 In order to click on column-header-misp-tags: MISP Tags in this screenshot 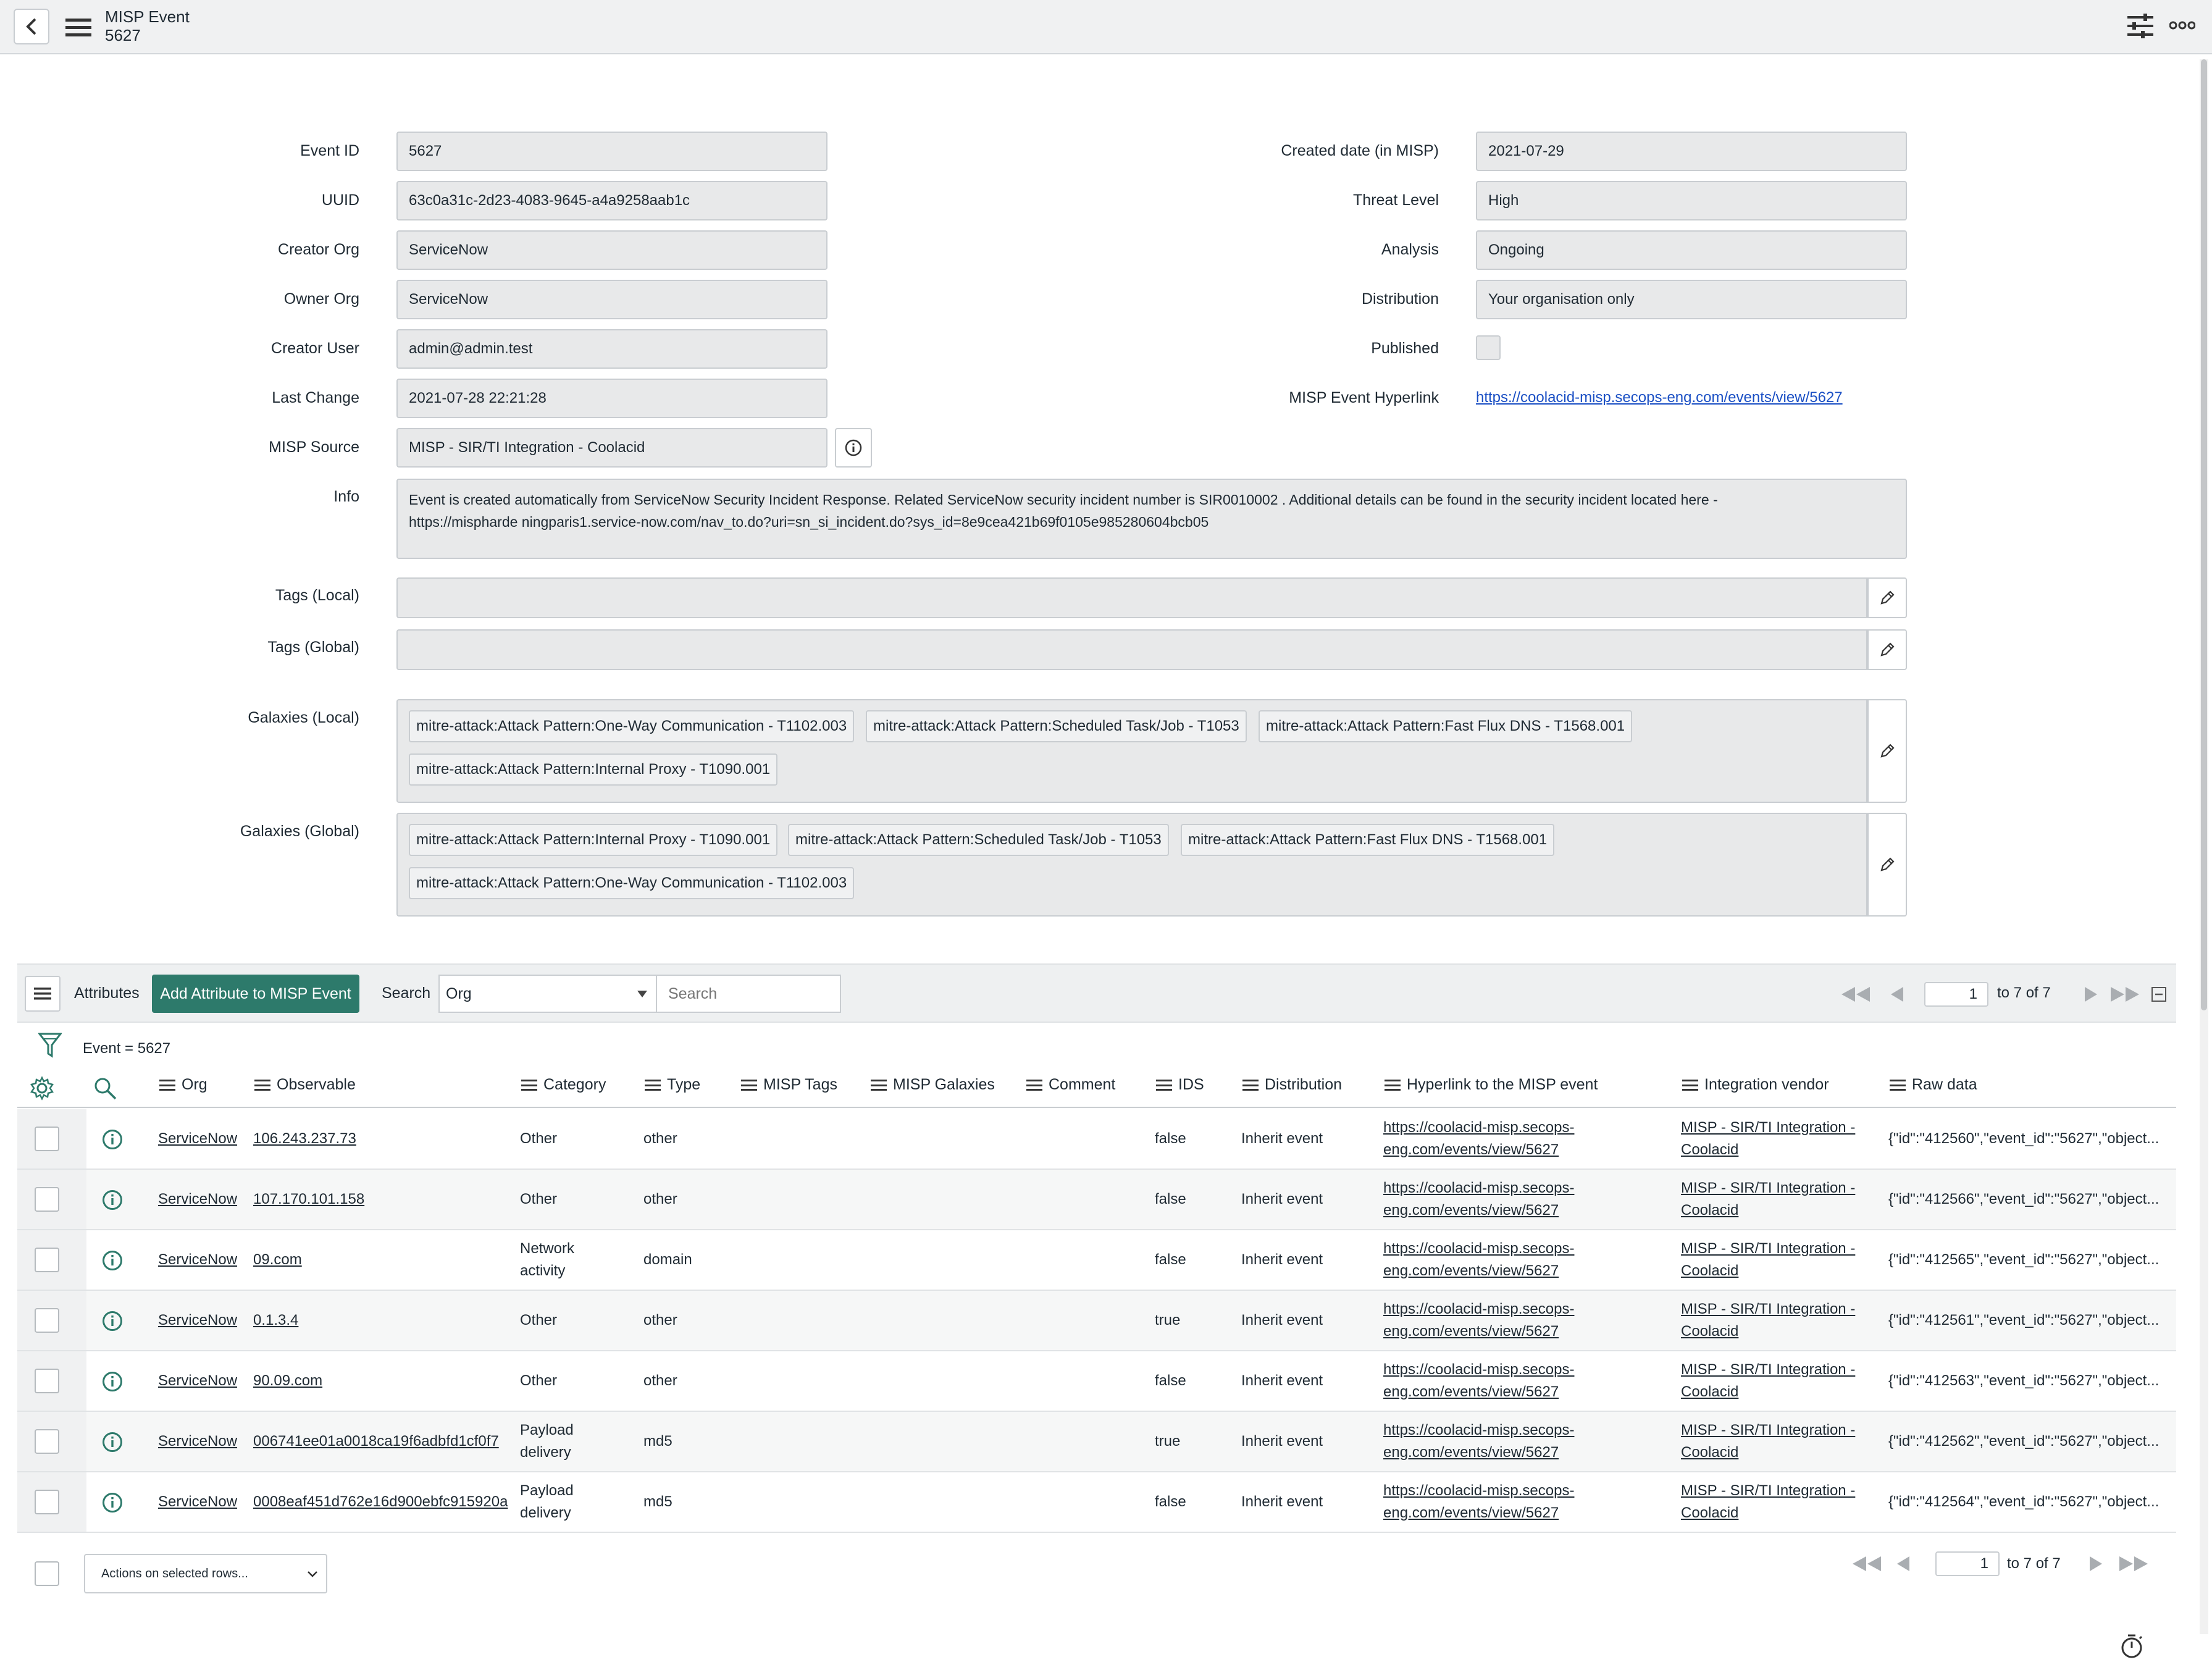, I will do `click(789, 1085)`.